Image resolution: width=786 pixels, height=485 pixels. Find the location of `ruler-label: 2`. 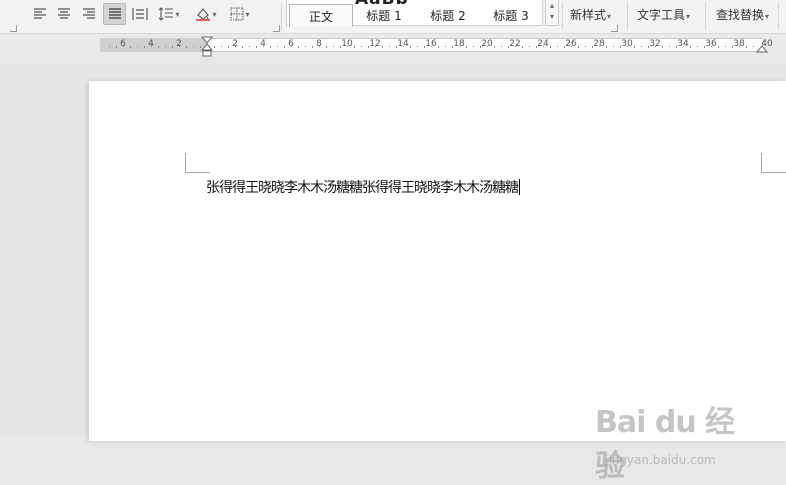

ruler-label: 2 is located at coordinates (235, 44).